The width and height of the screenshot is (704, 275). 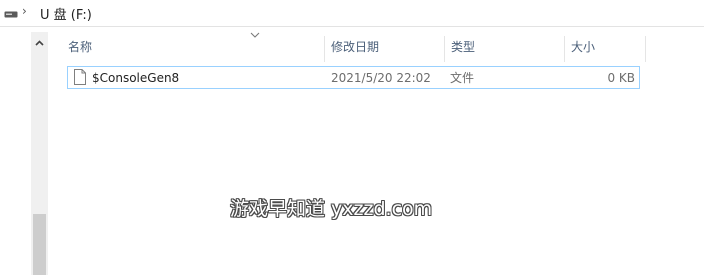 I want to click on file-size: 0 KB, so click(x=621, y=78).